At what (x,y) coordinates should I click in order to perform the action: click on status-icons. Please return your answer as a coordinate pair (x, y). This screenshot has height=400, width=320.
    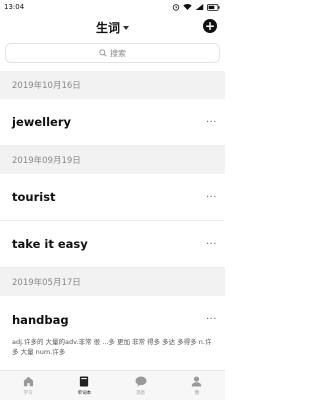
    Looking at the image, I should click on (196, 7).